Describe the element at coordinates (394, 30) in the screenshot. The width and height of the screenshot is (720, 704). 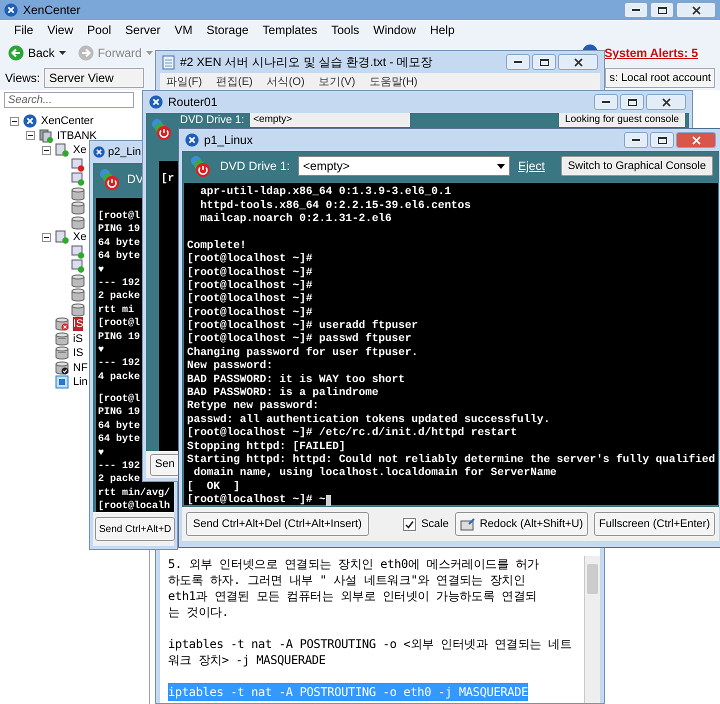
I see `menu-item: Window` at that location.